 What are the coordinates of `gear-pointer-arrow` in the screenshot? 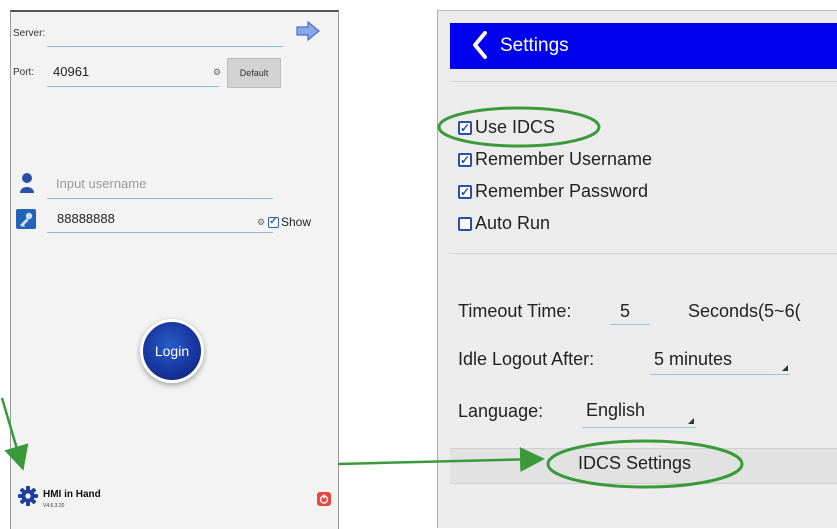 It's located at (14, 434).